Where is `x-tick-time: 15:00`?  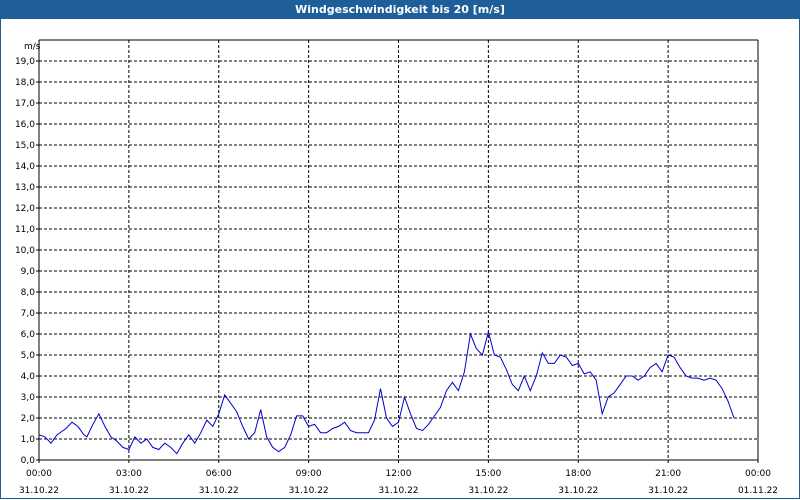
x-tick-time: 15:00 is located at coordinates (488, 474).